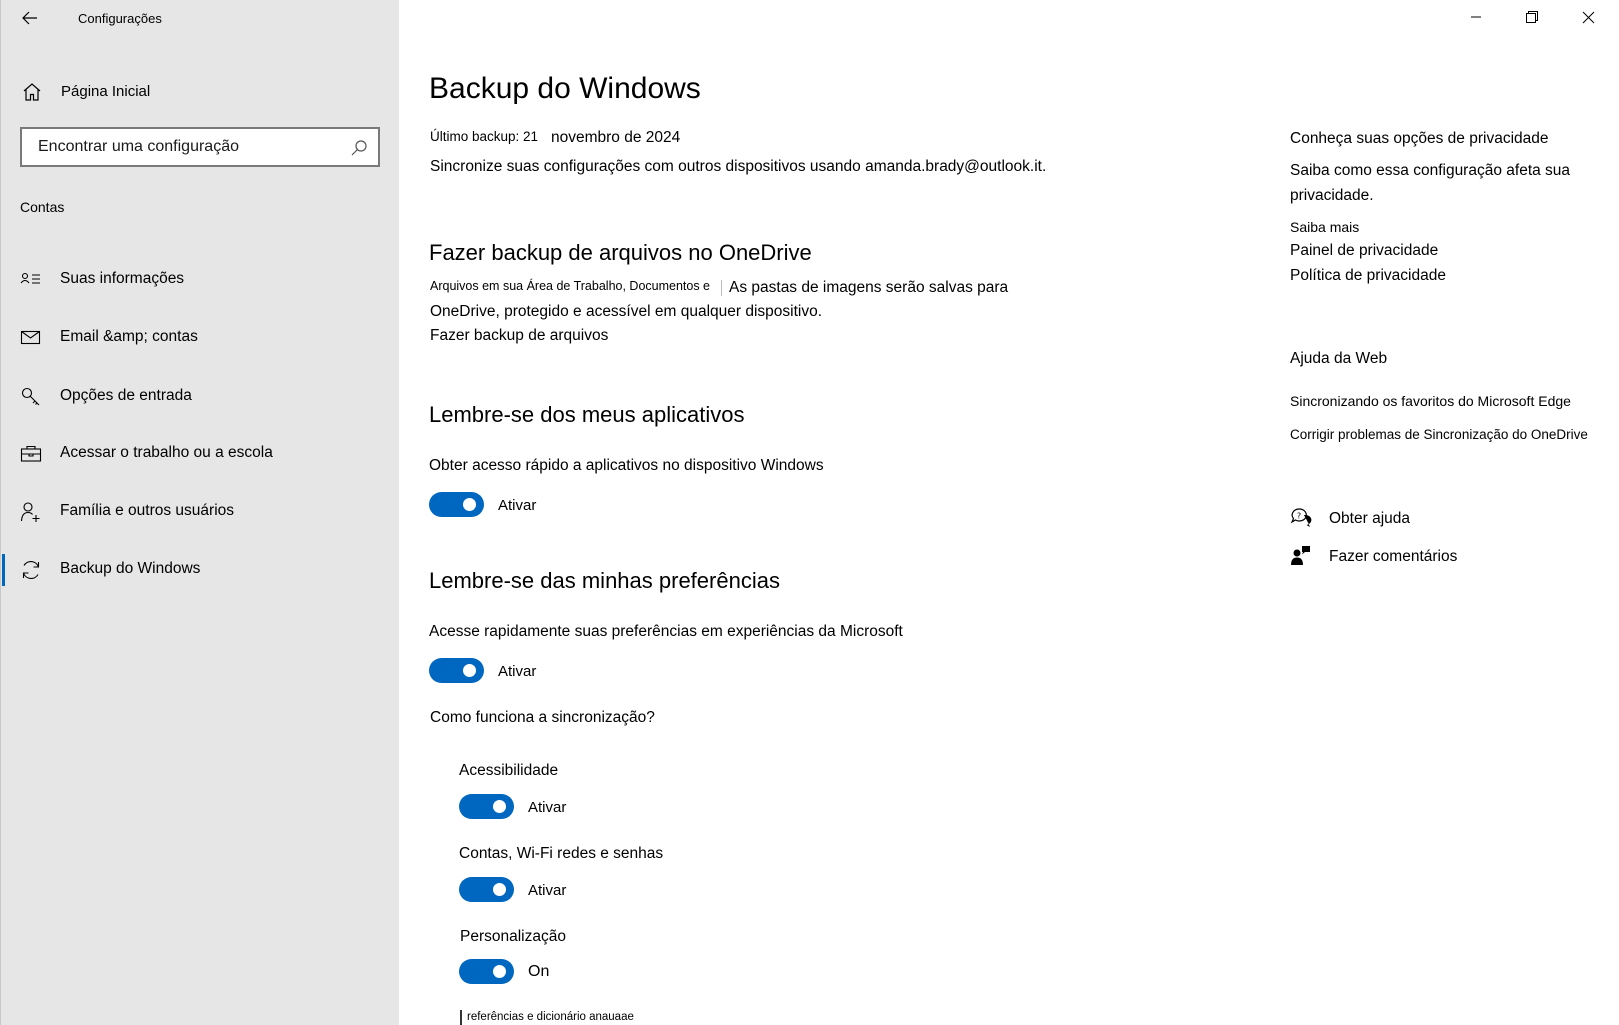 This screenshot has width=1619, height=1025. What do you see at coordinates (517, 671) in the screenshot?
I see `prefs-toggle-label: Ativar` at bounding box center [517, 671].